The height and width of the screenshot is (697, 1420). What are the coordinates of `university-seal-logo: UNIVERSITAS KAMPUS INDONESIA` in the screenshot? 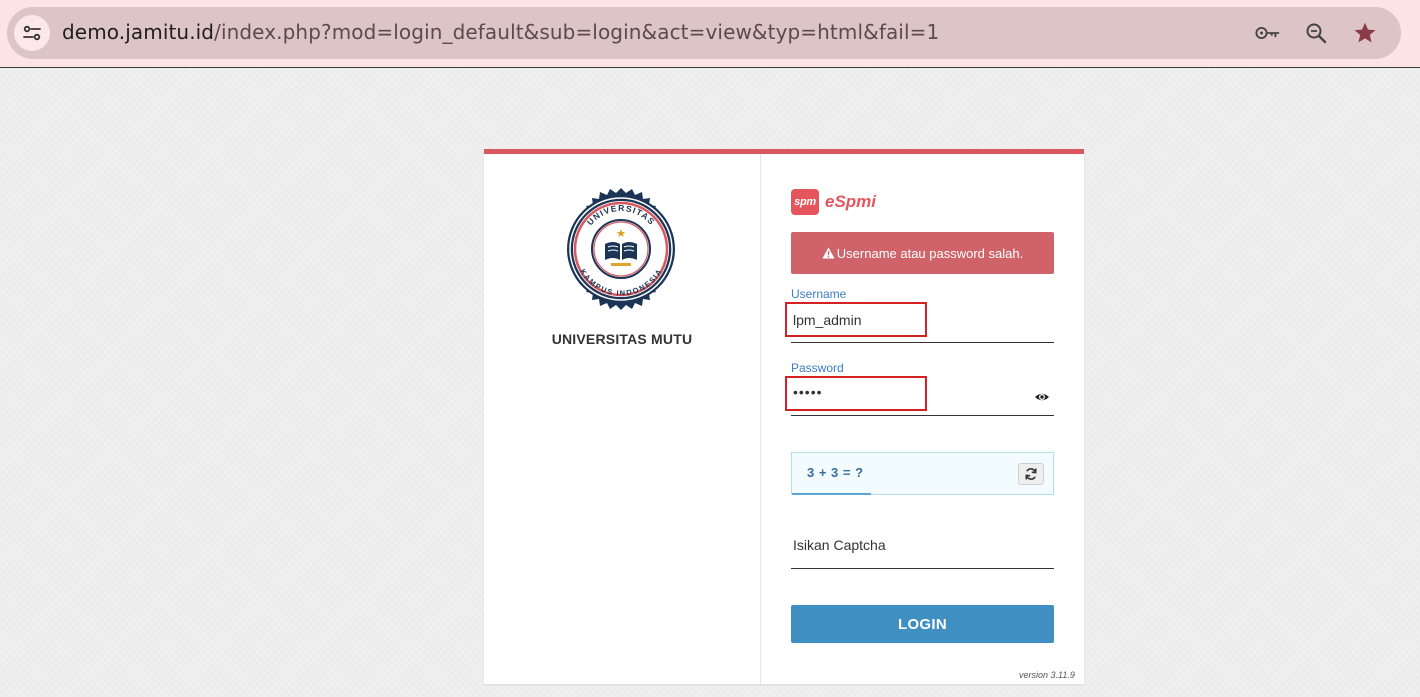 It's located at (621, 249).